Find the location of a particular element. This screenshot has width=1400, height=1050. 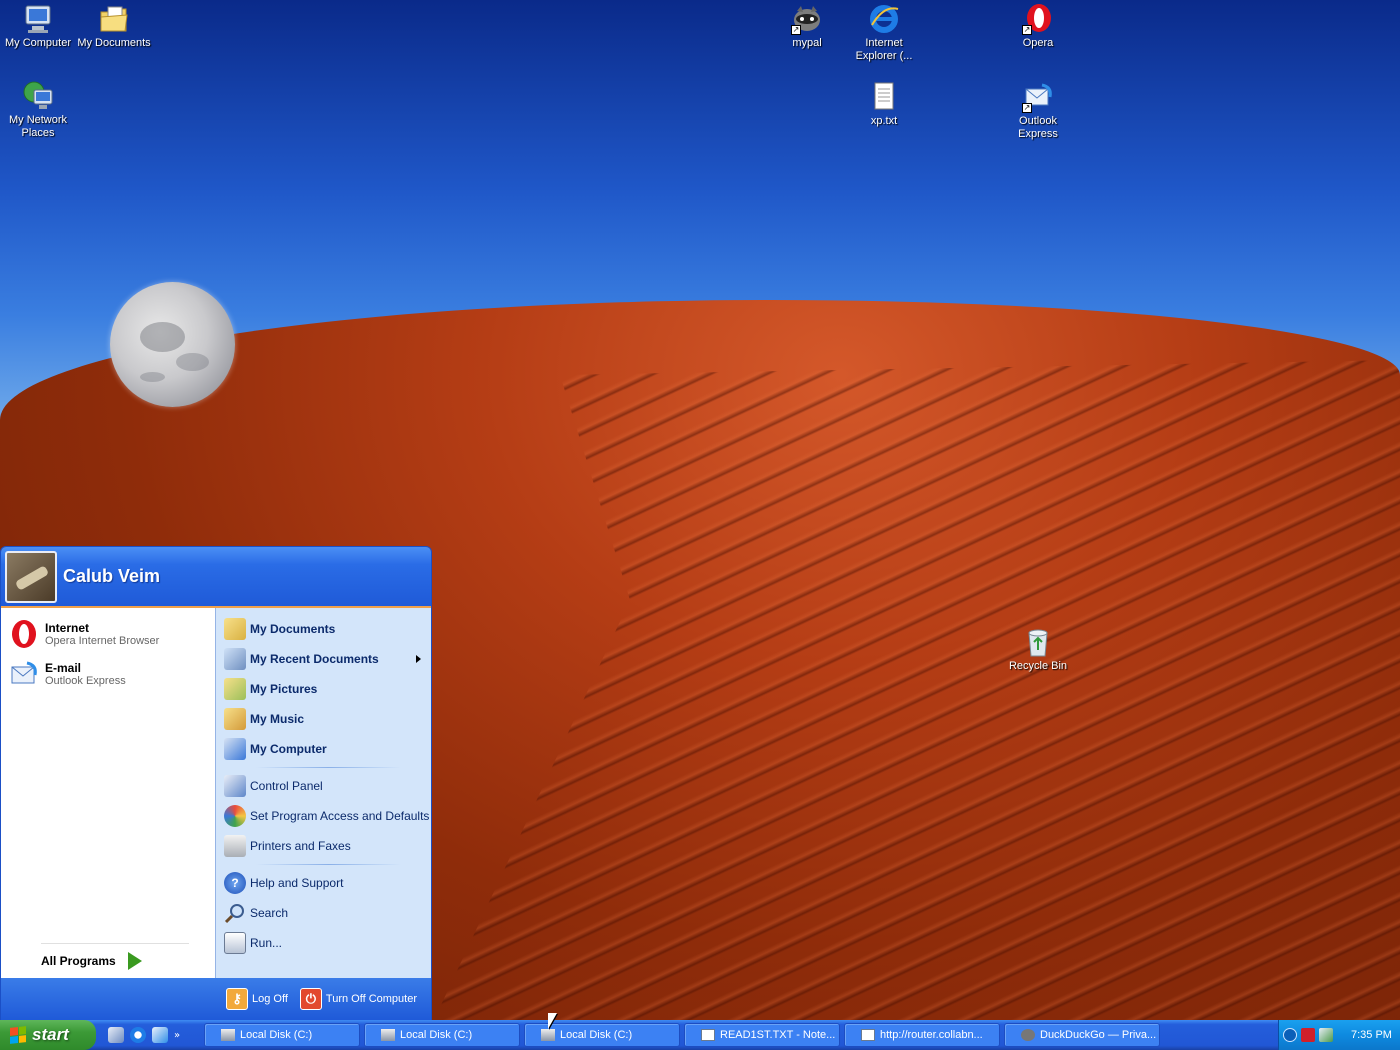

network-icon is located at coordinates (1326, 1035).